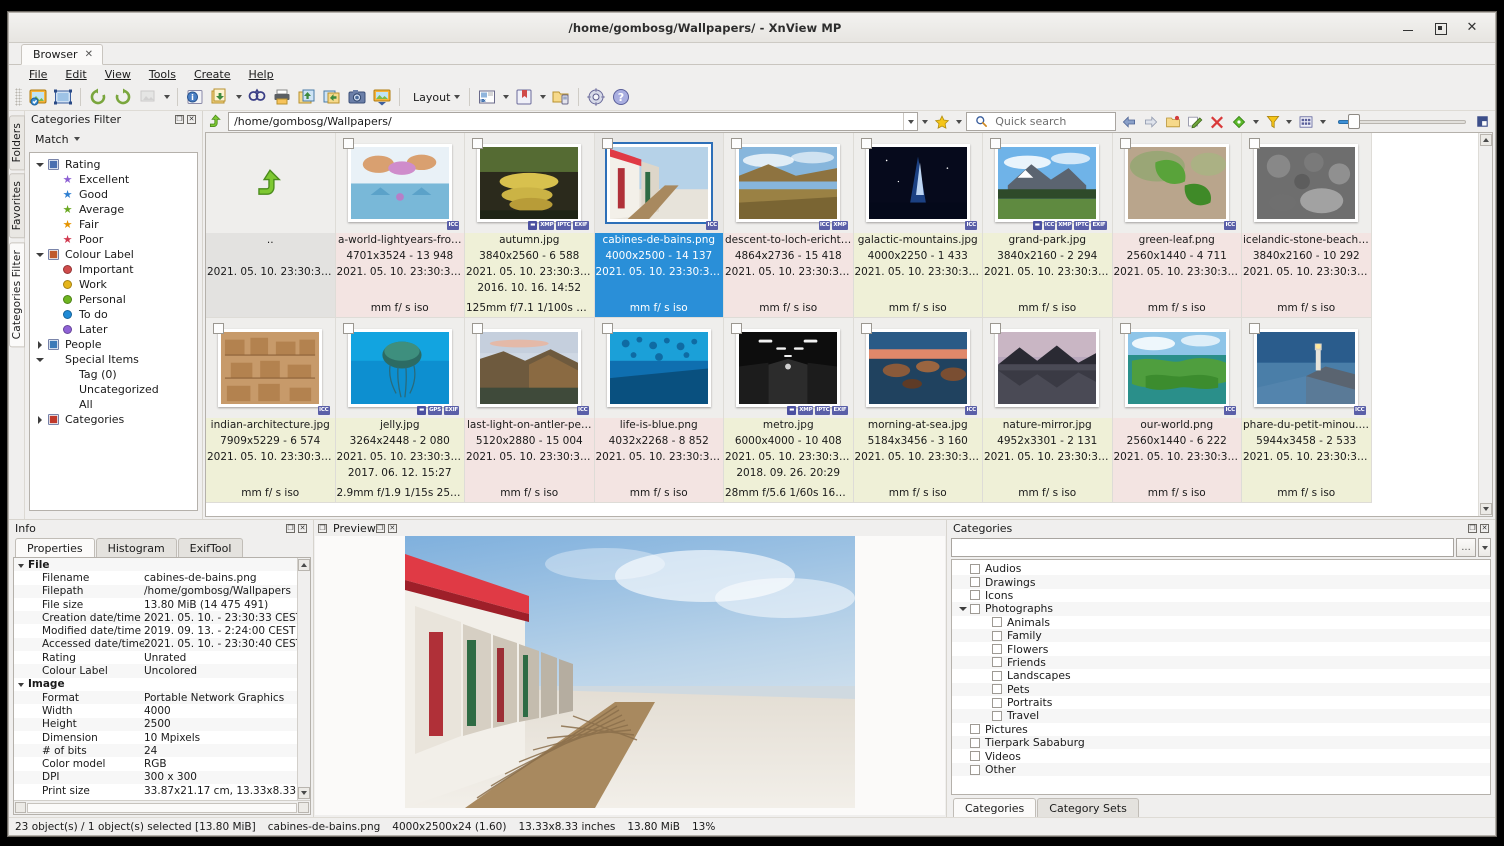 This screenshot has width=1504, height=846. I want to click on filter-tree-item: Uncategorized, so click(113, 389).